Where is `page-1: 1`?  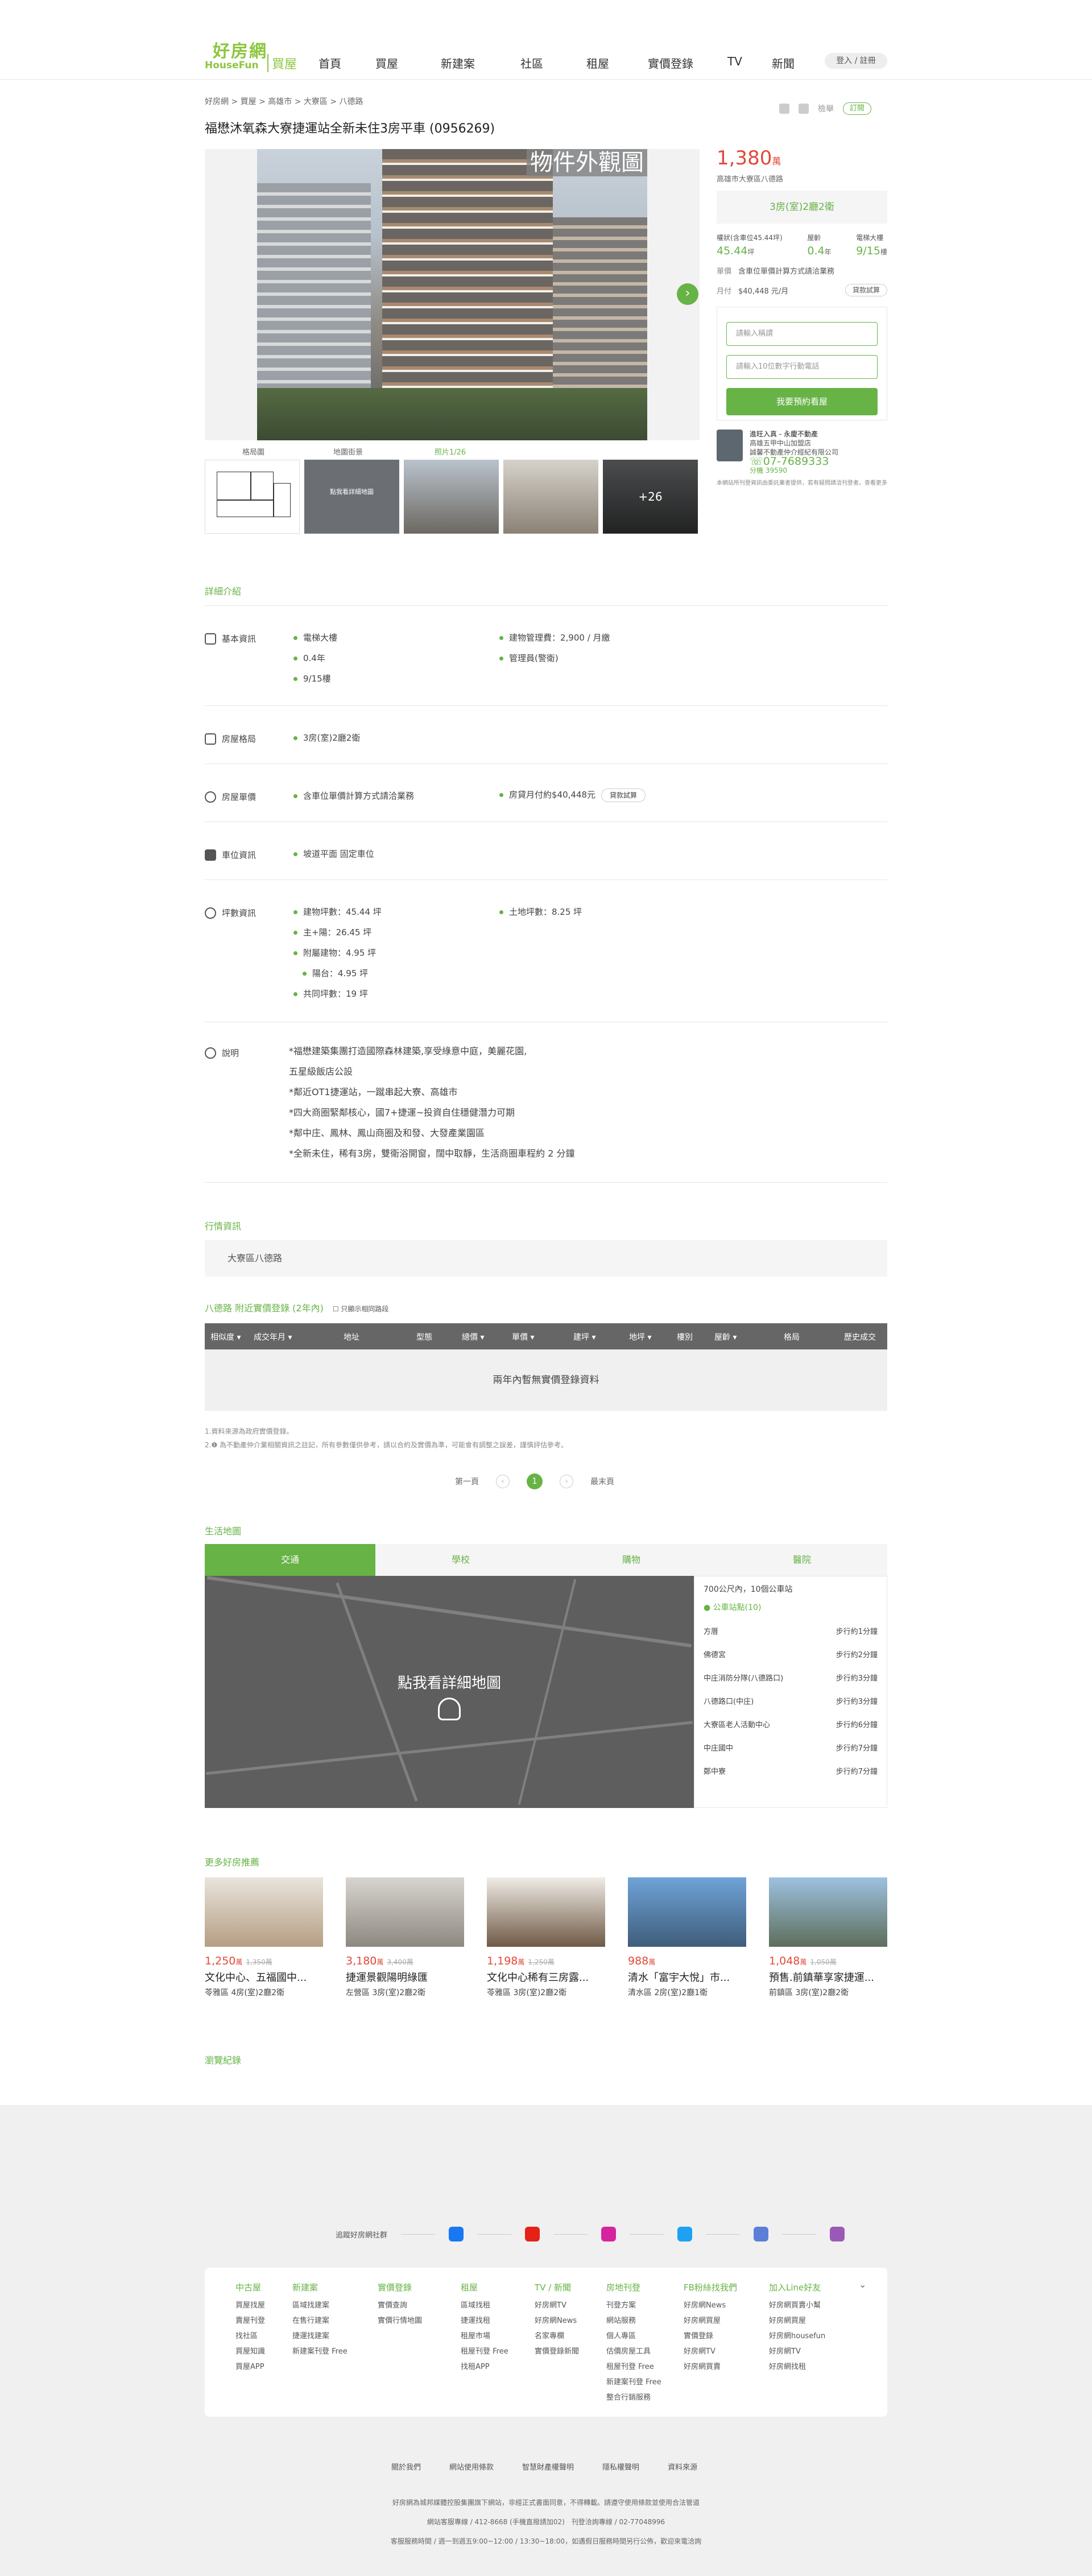
page-1: 1 is located at coordinates (535, 1481).